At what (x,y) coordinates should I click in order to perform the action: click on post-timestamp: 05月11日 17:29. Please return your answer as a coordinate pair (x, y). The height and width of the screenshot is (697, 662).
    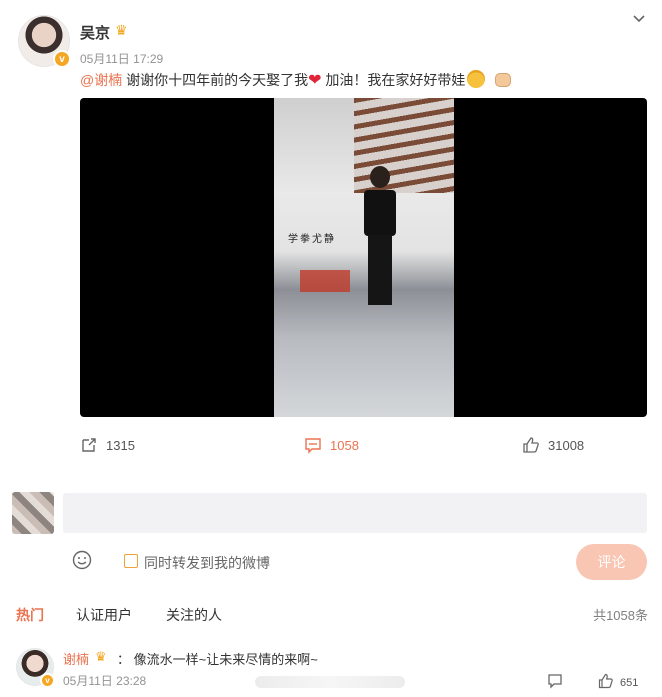
    Looking at the image, I should click on (121, 58).